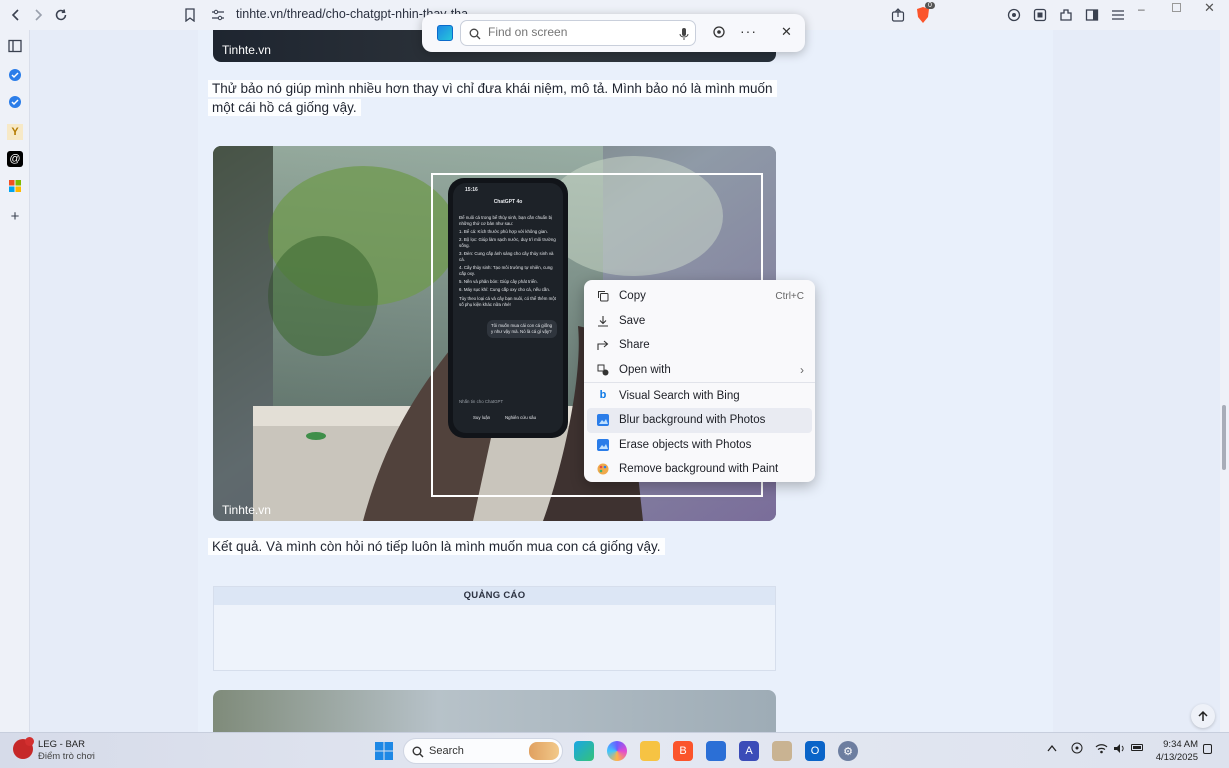 This screenshot has height=768, width=1229. What do you see at coordinates (218, 15) in the screenshot?
I see `site-settings-icon` at bounding box center [218, 15].